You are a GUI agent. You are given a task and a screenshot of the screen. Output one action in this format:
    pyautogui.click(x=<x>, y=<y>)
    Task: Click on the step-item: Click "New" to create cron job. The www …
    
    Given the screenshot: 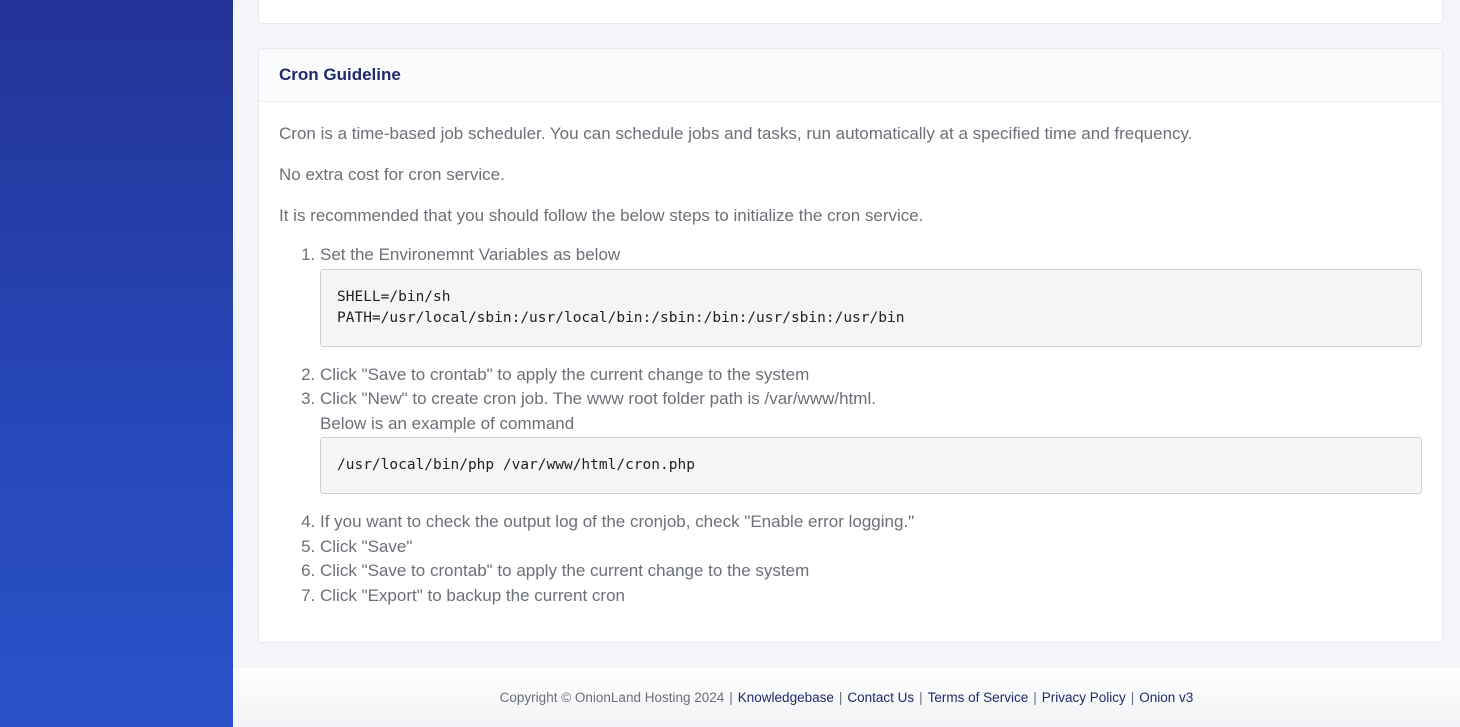 What is the action you would take?
    pyautogui.click(x=871, y=440)
    